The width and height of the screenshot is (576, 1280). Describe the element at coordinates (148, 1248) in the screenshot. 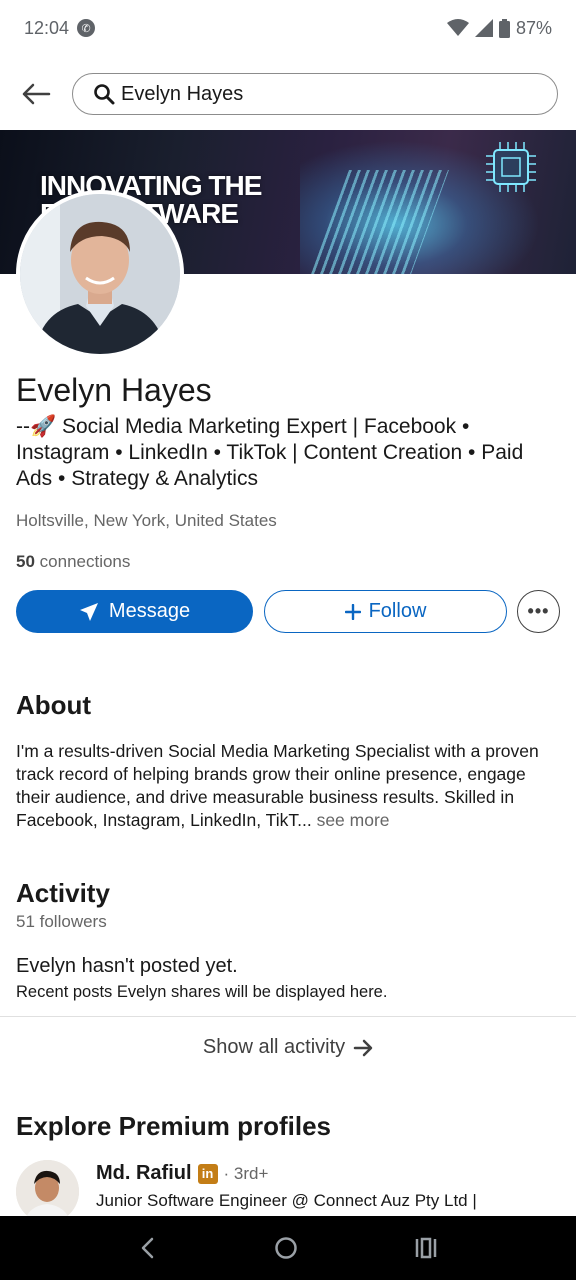

I see `nav-back-icon` at that location.